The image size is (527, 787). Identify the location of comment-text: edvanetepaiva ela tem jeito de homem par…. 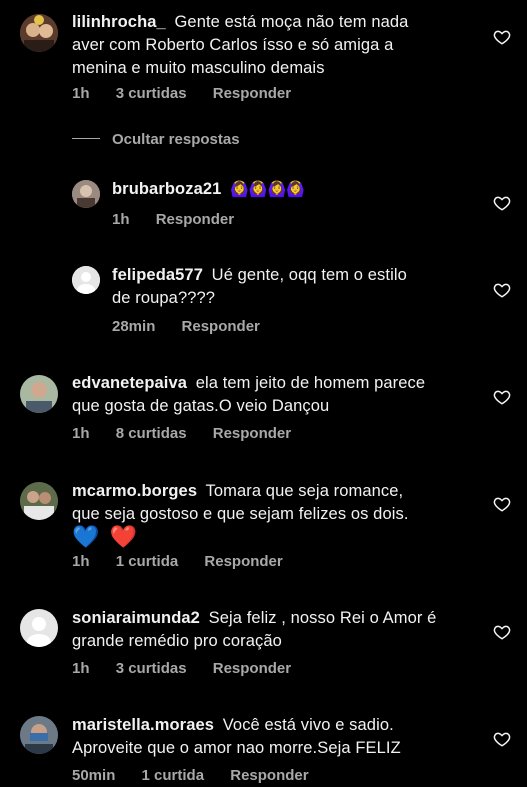
(277, 395).